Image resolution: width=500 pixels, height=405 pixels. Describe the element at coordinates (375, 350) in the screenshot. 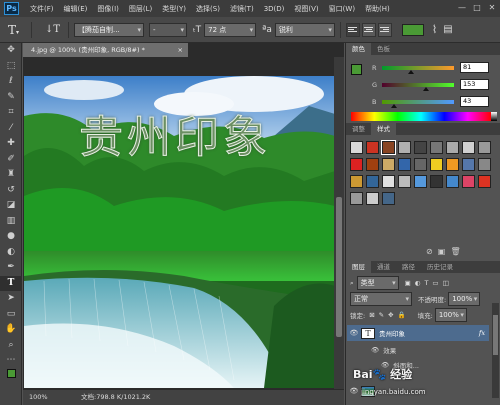

I see `effects-eye-icon: 👁` at that location.